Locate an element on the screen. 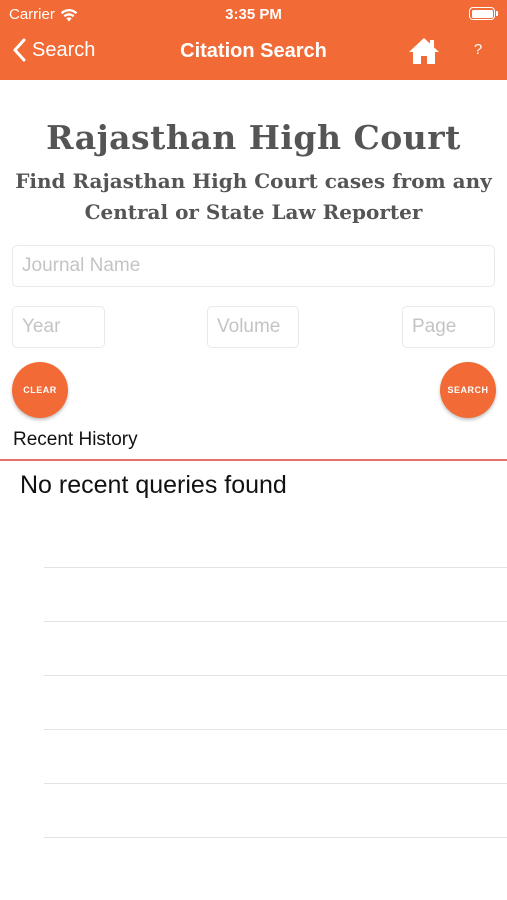  status-bar: Carrier 3:35 PM is located at coordinates (253, 14).